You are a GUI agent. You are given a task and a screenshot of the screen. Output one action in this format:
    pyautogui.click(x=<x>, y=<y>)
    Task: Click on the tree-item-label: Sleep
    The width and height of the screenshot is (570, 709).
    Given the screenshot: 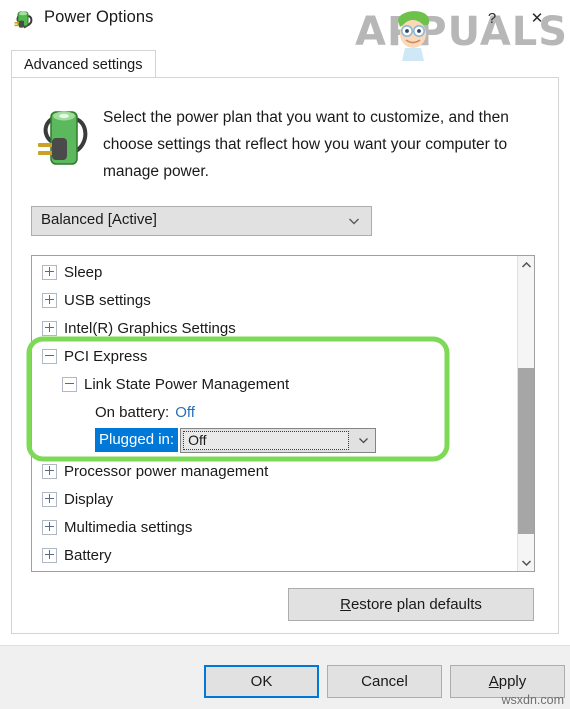 What is the action you would take?
    pyautogui.click(x=83, y=272)
    